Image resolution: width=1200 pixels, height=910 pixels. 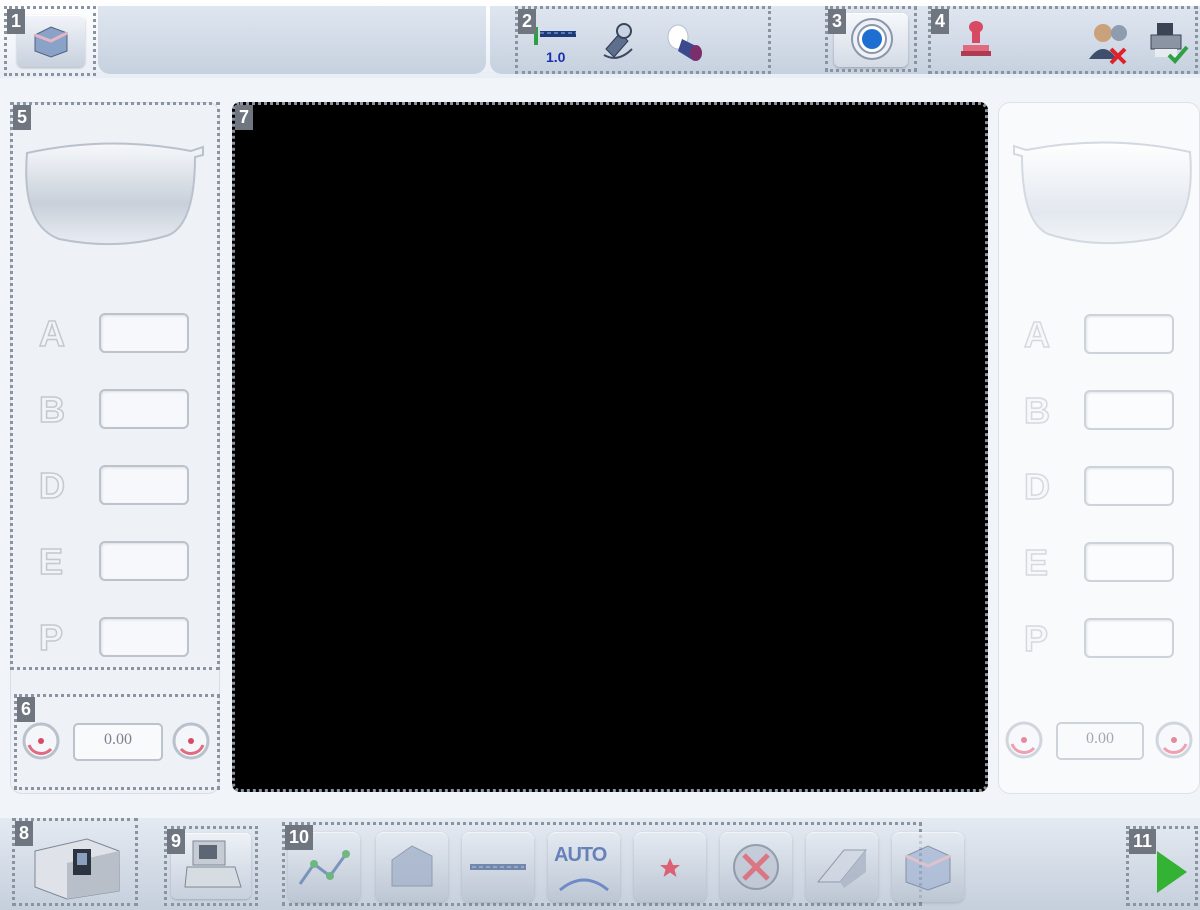 I want to click on tool-group: 1.0 2, so click(x=643, y=40).